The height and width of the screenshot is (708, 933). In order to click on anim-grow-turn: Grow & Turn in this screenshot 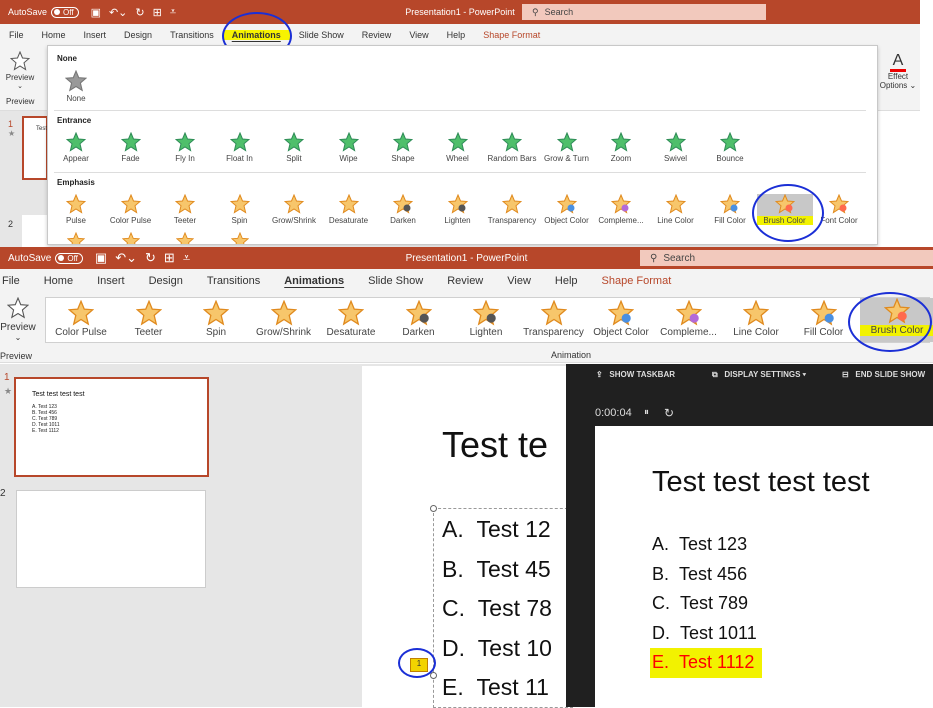, I will do `click(567, 147)`.